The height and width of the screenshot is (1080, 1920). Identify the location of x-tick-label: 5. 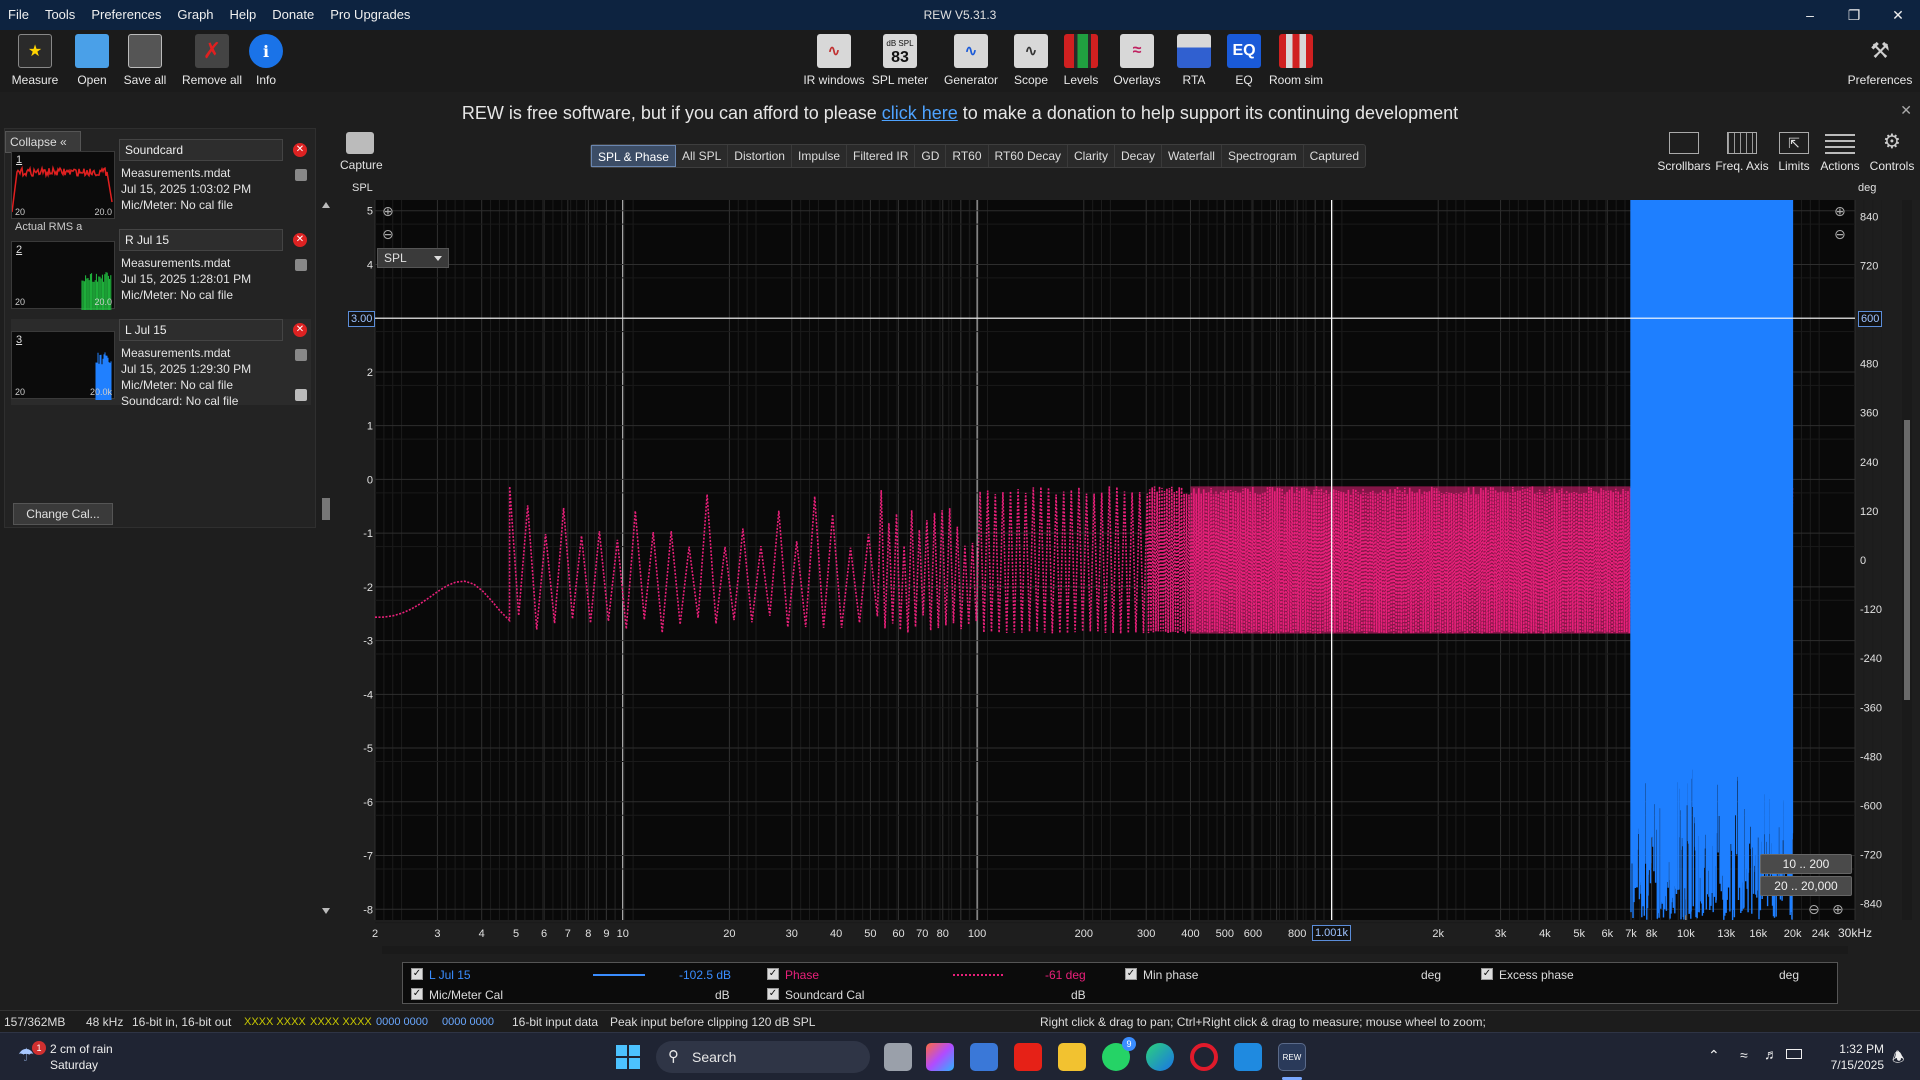
(516, 934).